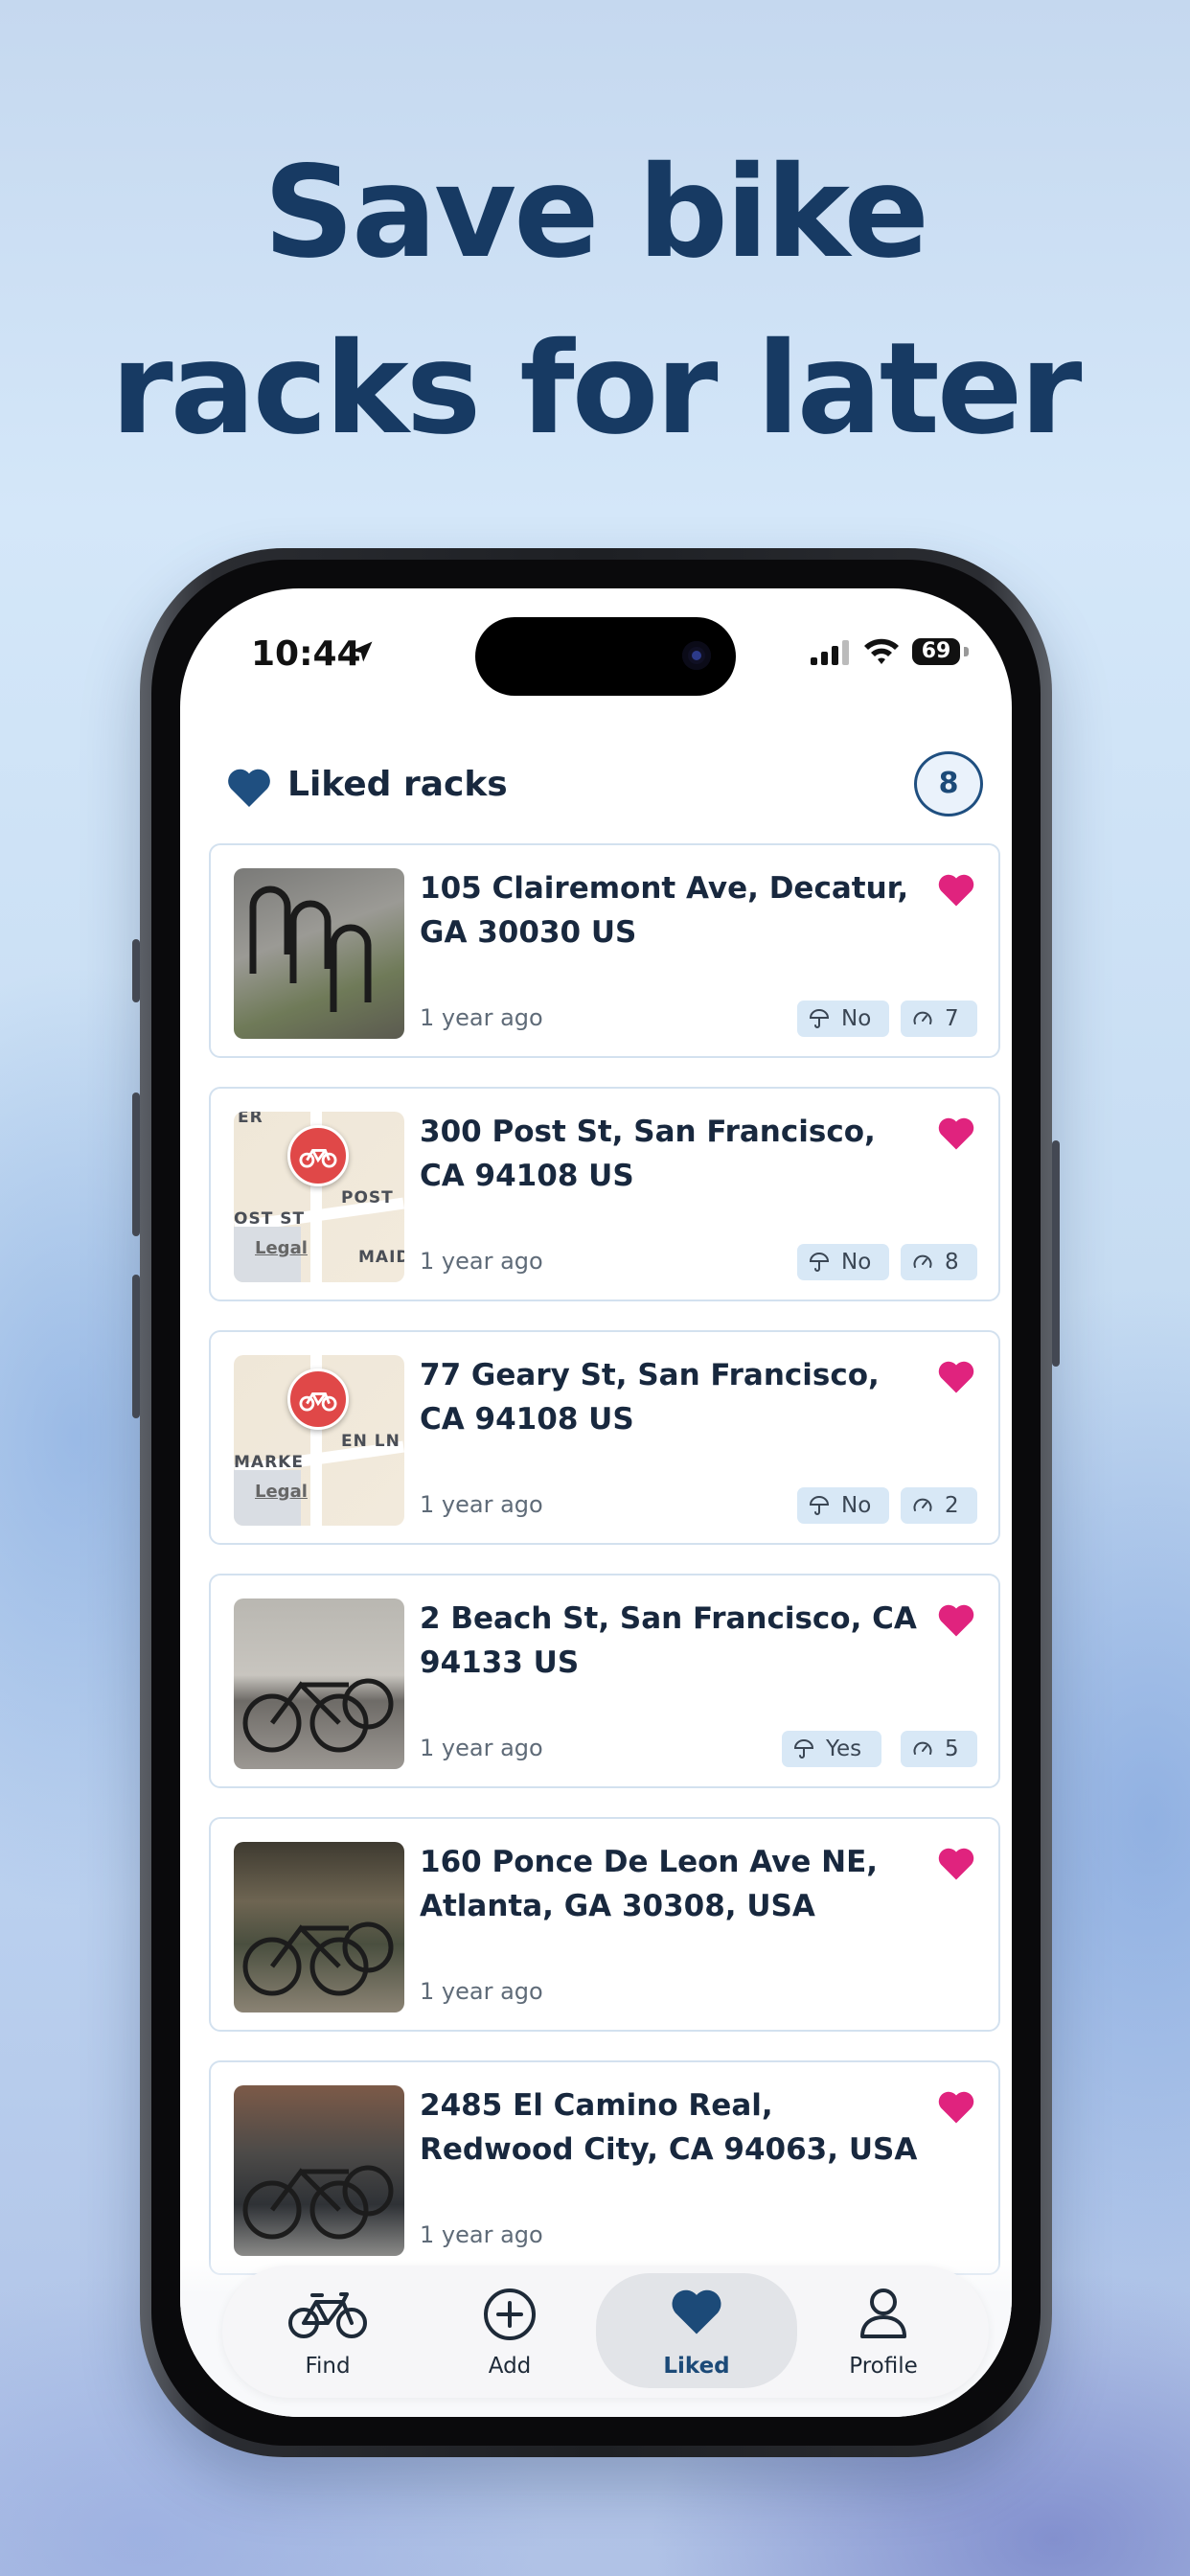 This screenshot has height=2576, width=1190. What do you see at coordinates (665, 910) in the screenshot?
I see `rack-address: 105 Clairemont Ave, Decatur, GA 30030 US` at bounding box center [665, 910].